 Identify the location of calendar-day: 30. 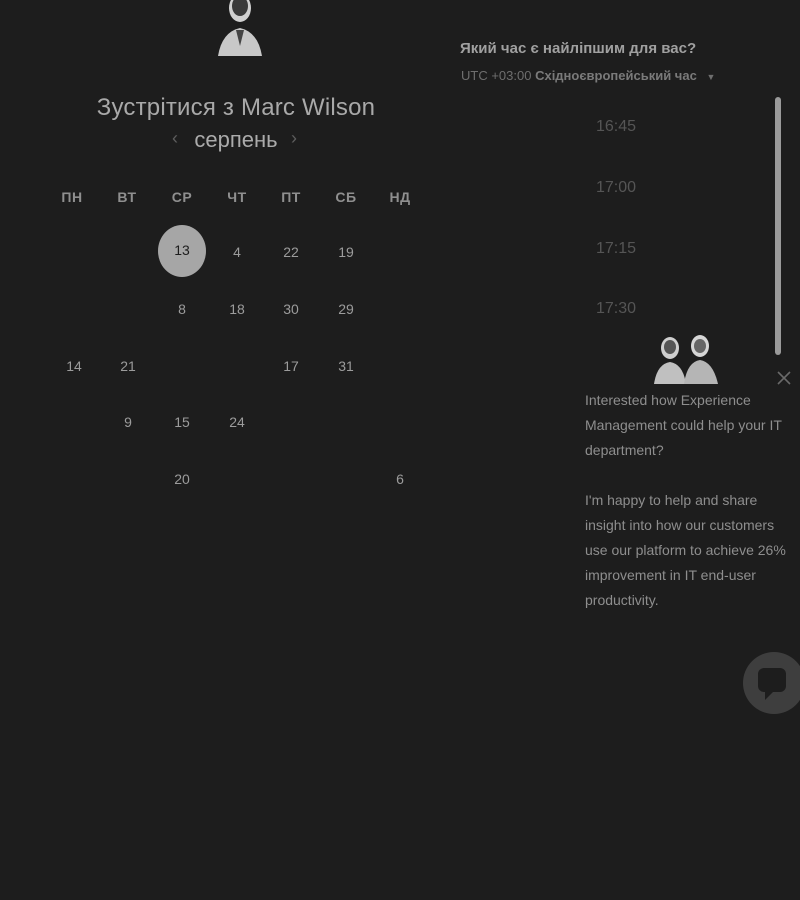
(291, 309).